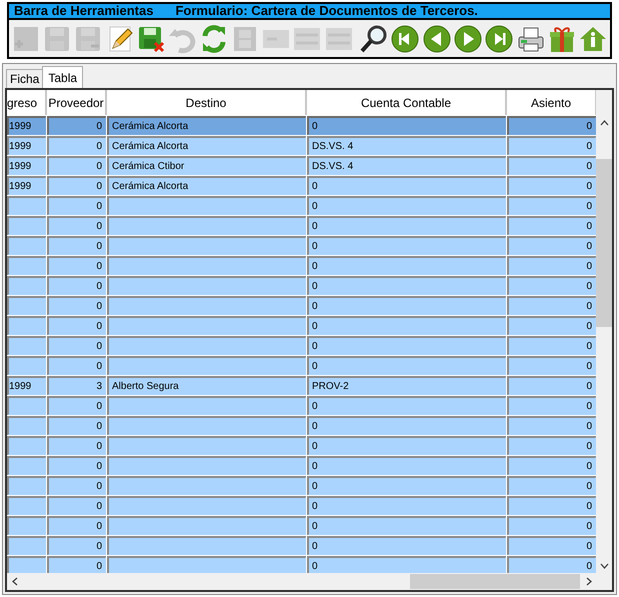 The image size is (619, 597). I want to click on table-cell: 3, so click(77, 386).